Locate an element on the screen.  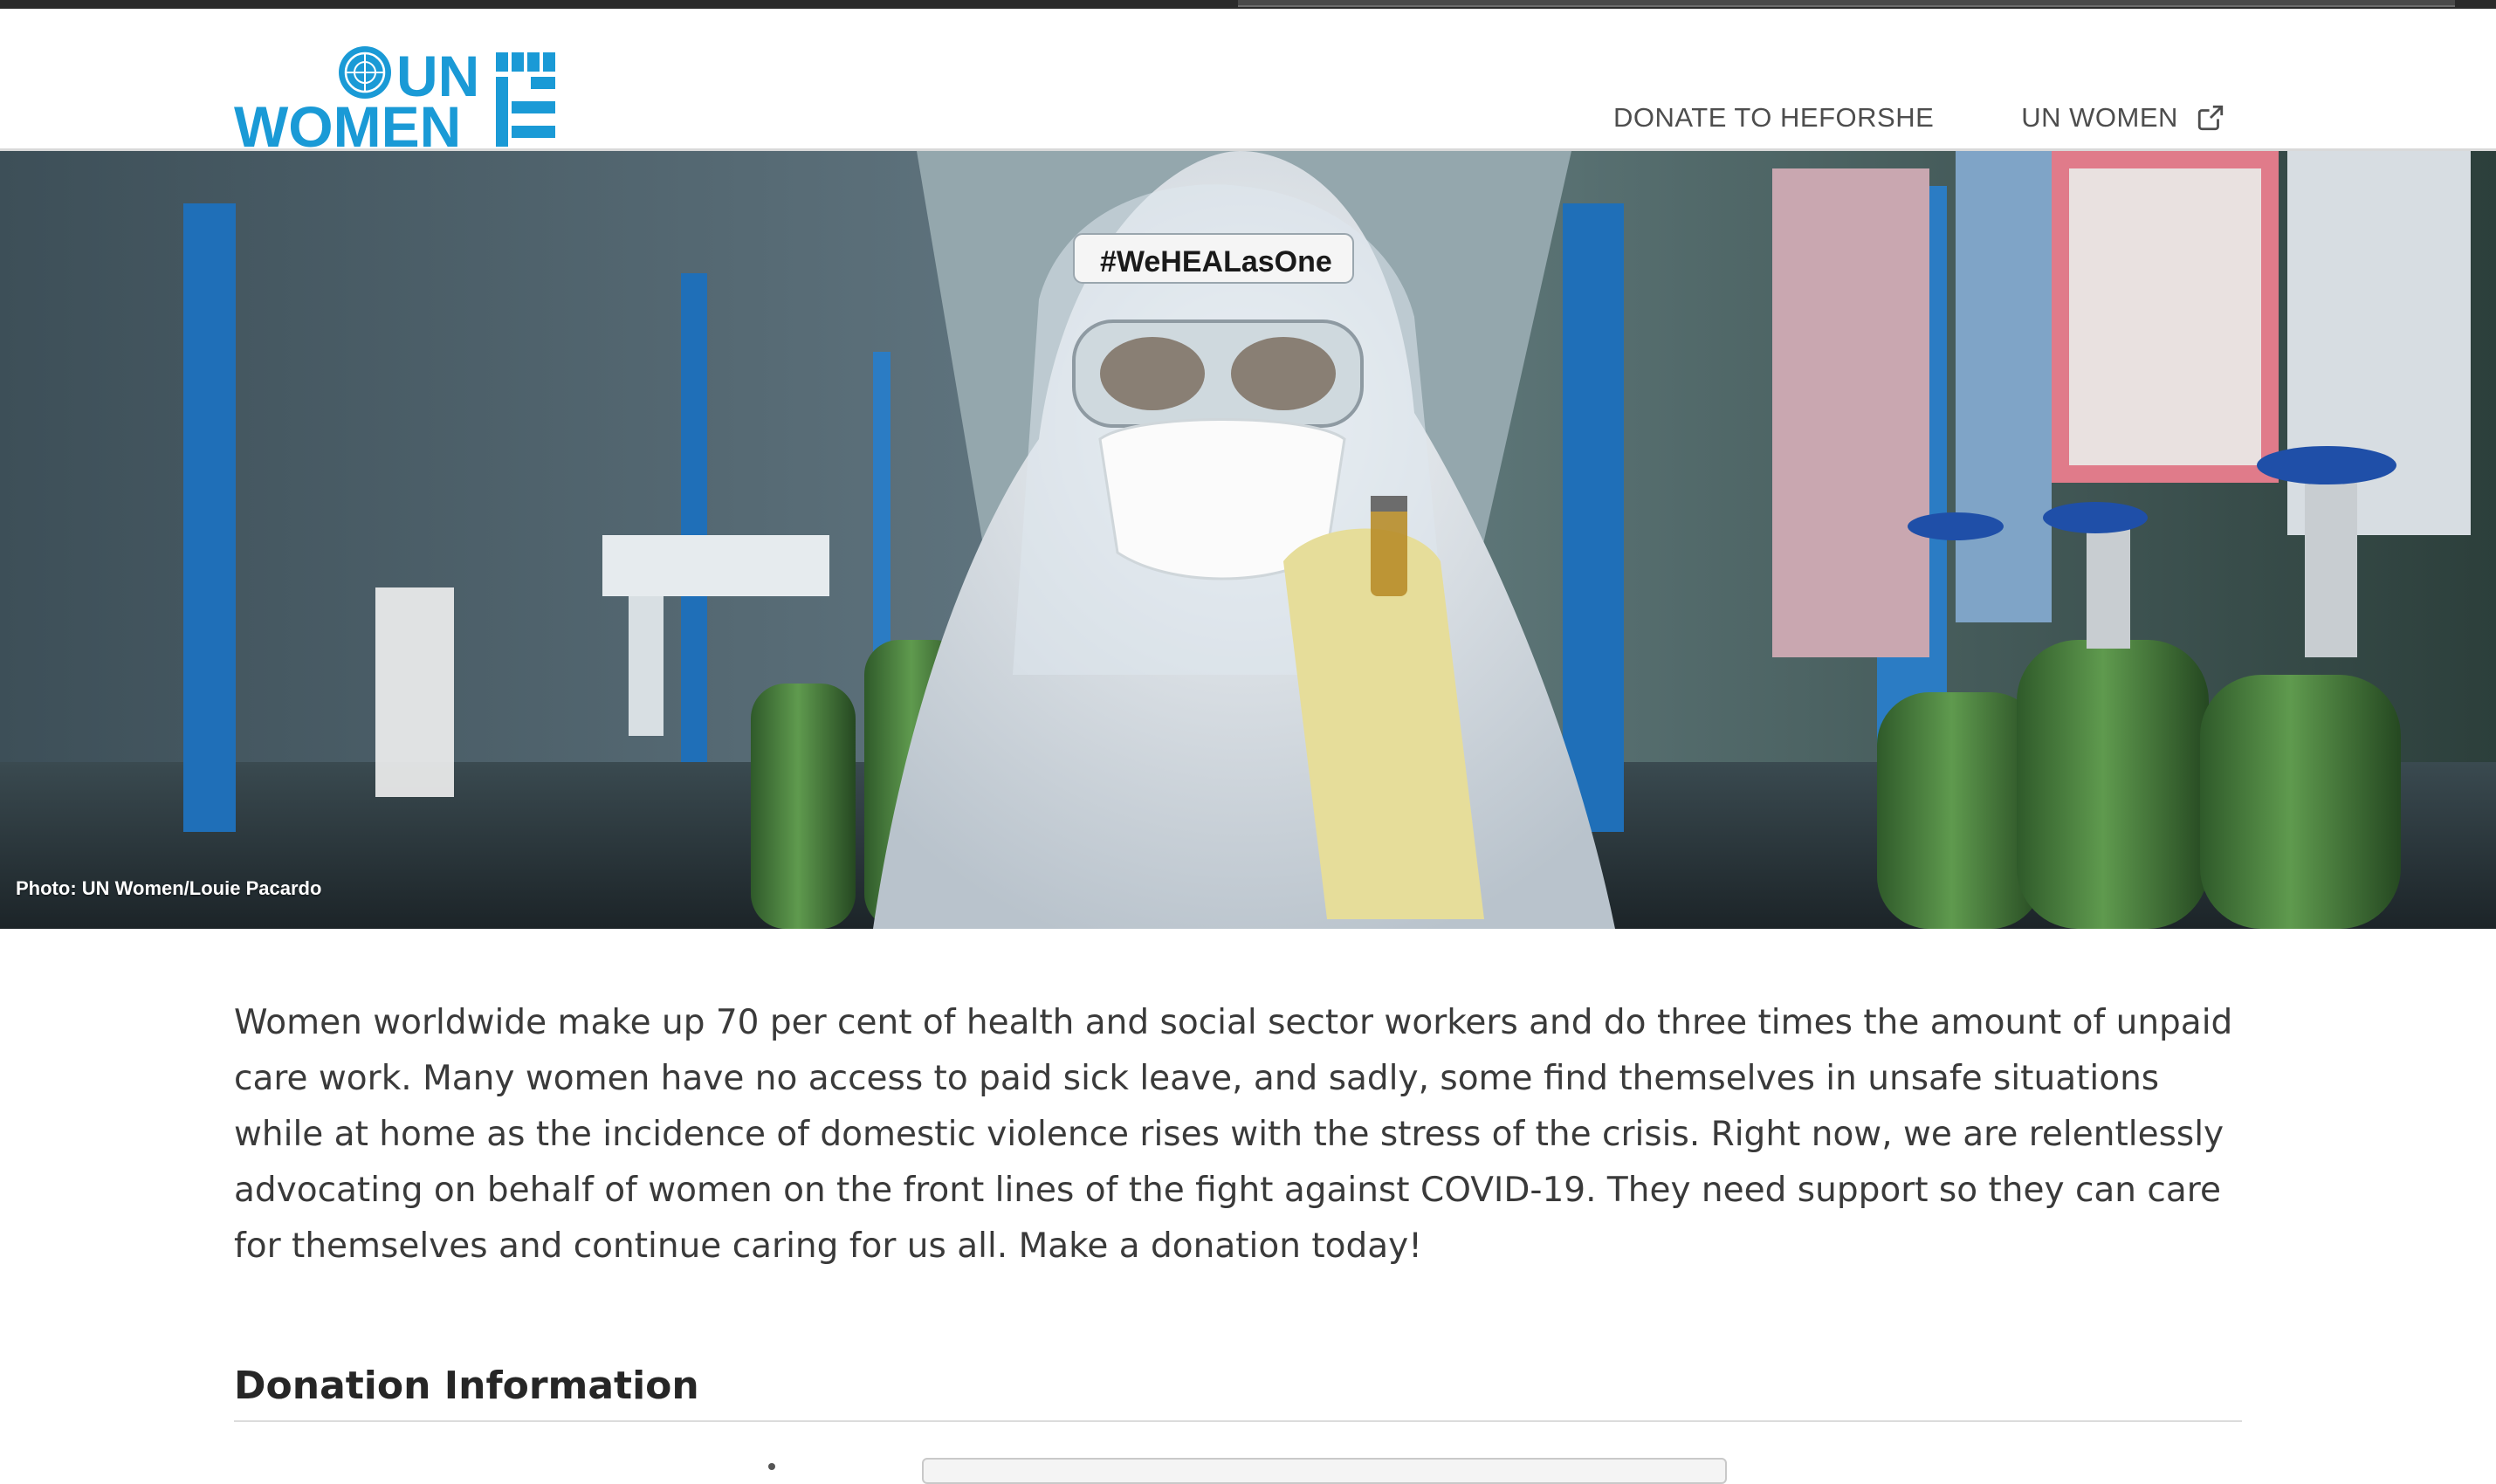
donation-information-heading: Donation Information is located at coordinates (1238, 1393).